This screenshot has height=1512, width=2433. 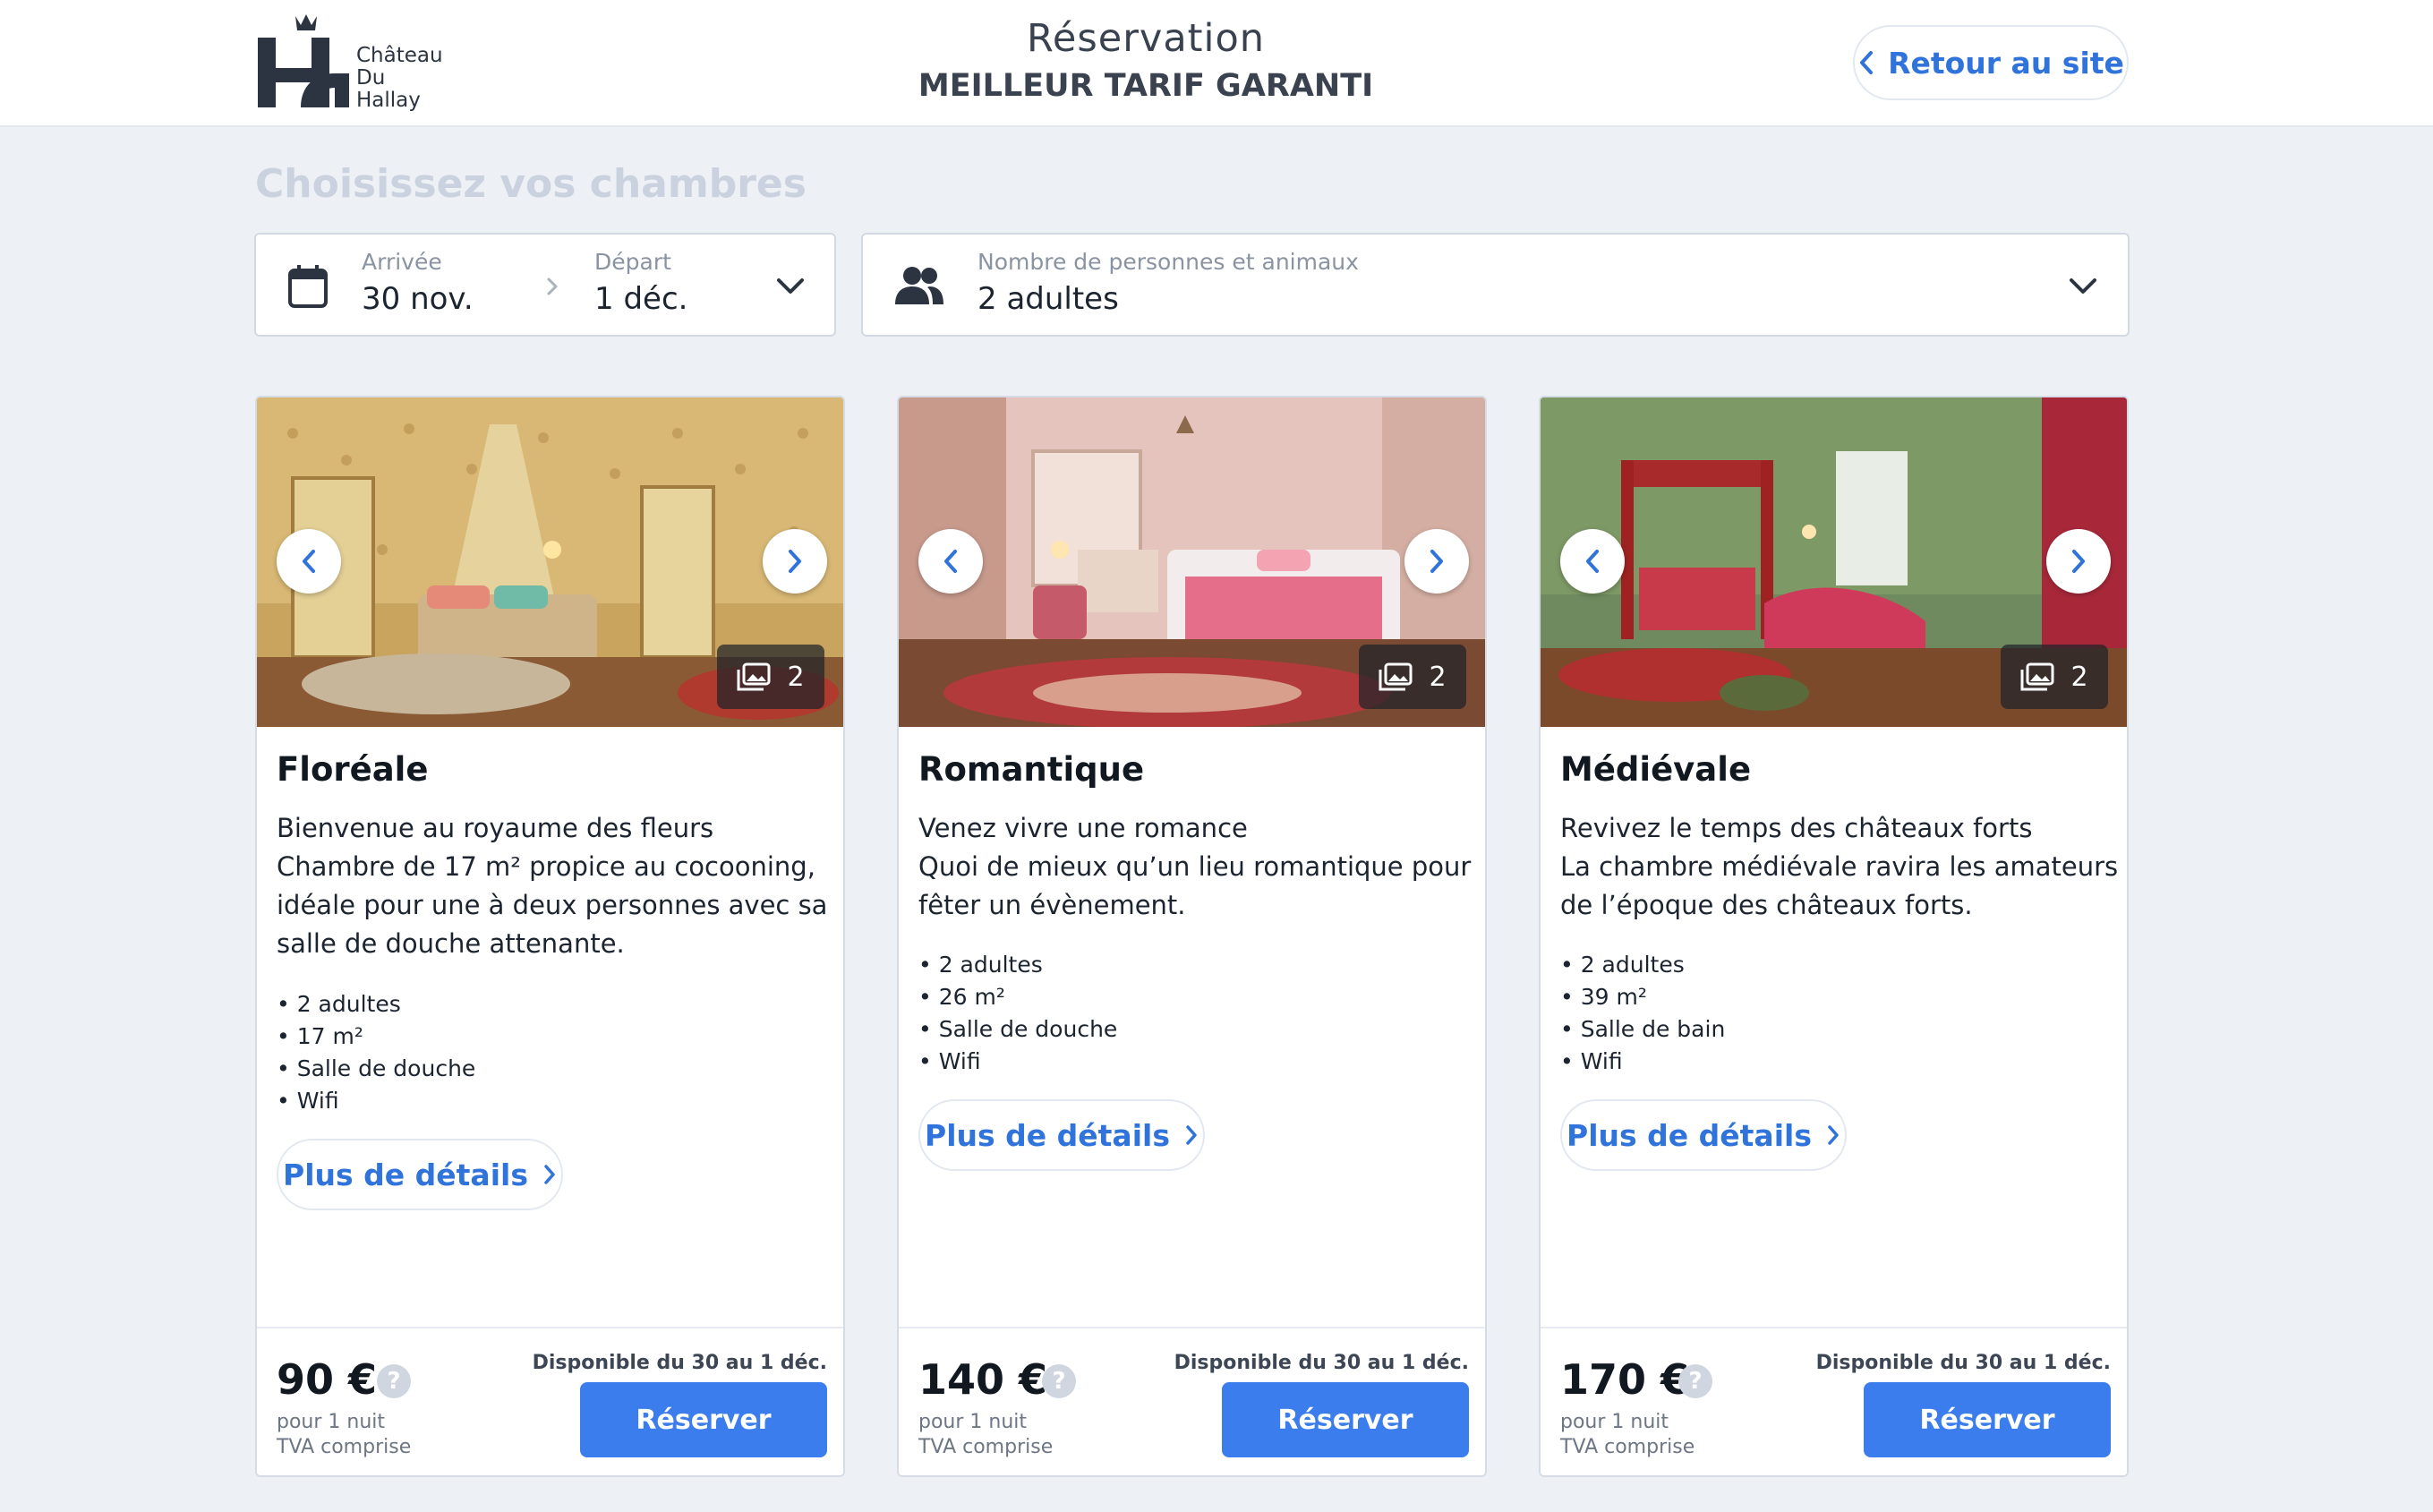 I want to click on room-name: Floréale, so click(x=353, y=769).